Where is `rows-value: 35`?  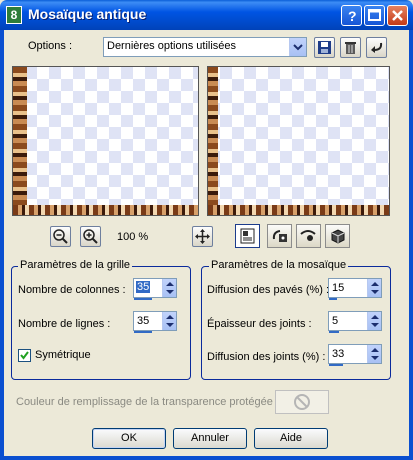 rows-value: 35 is located at coordinates (143, 321).